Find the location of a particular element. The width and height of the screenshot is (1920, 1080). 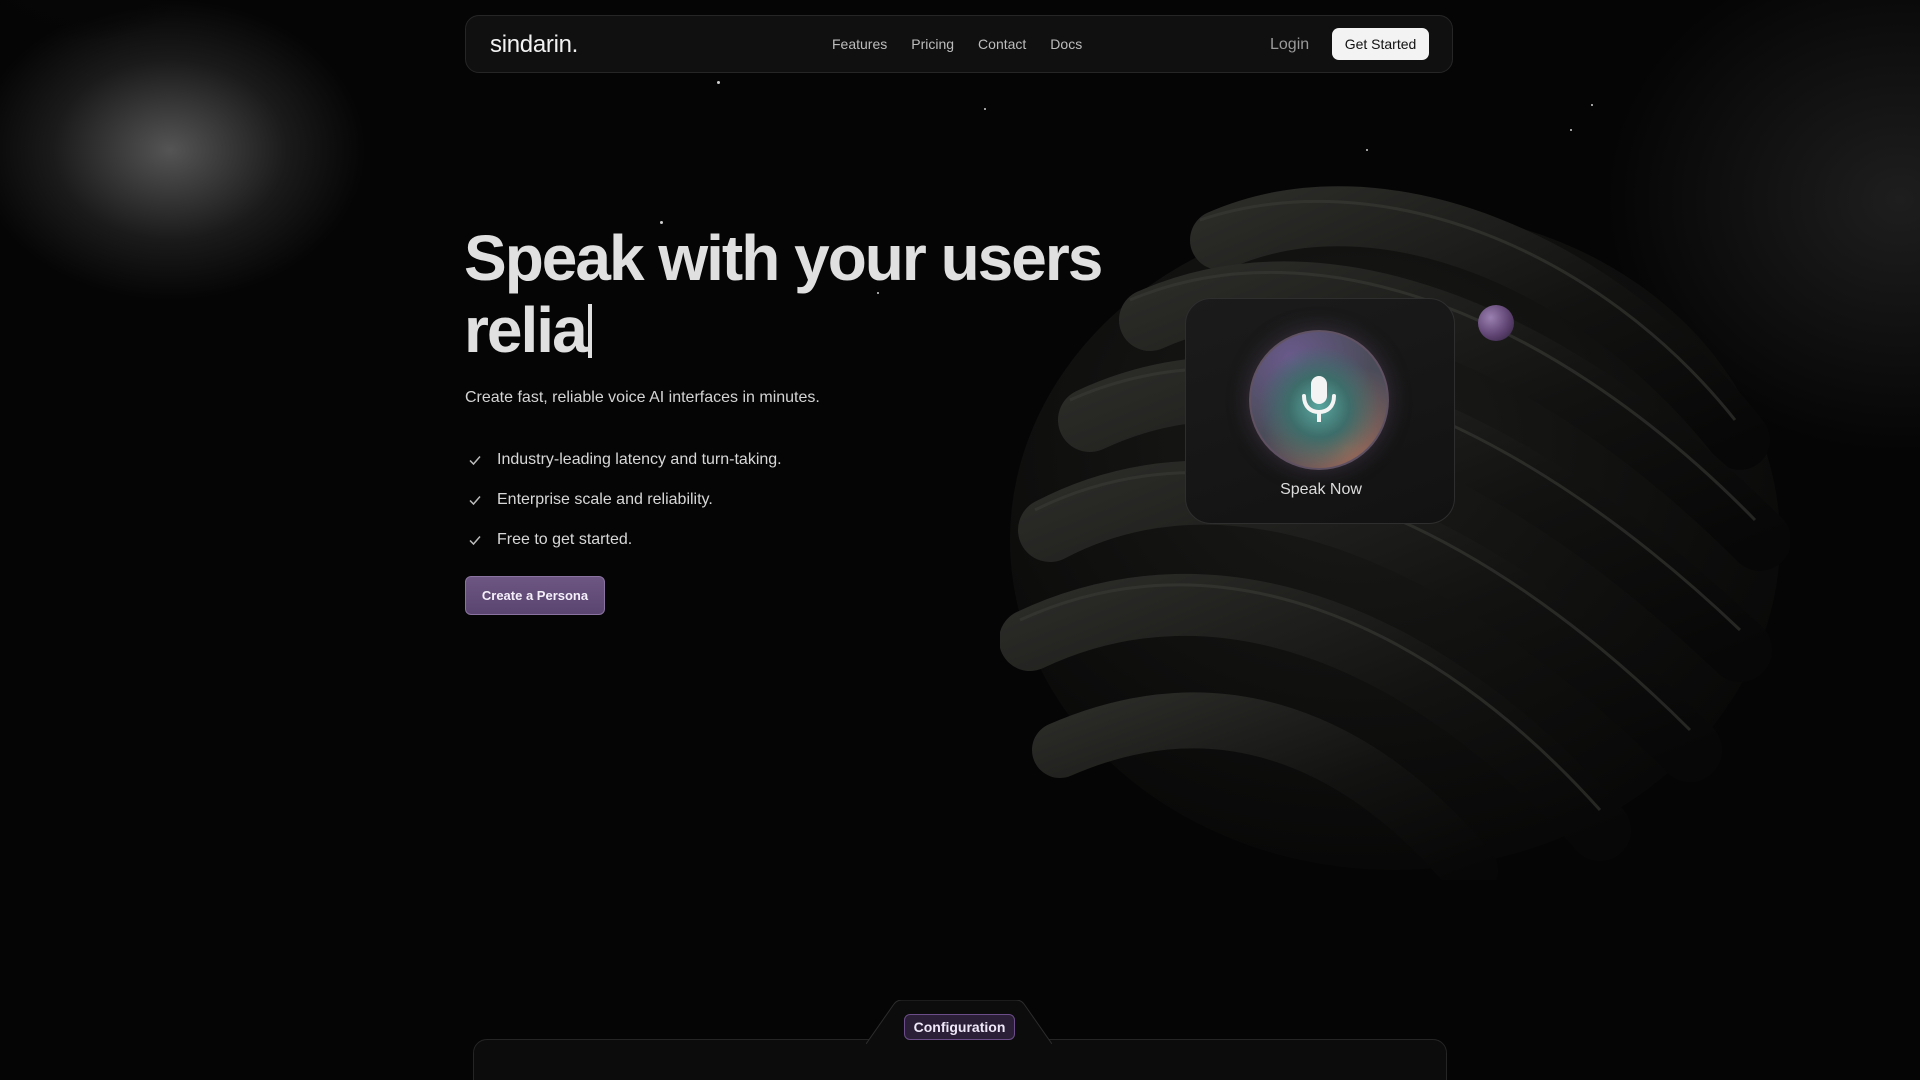

nav-link-contact: Contact is located at coordinates (1002, 44).